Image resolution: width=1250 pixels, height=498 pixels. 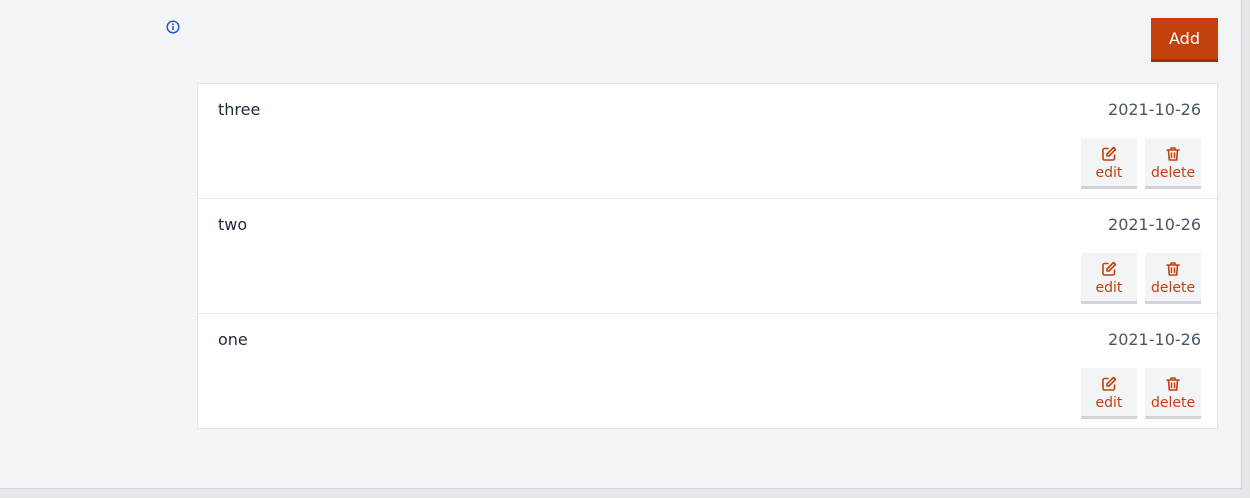 I want to click on item-name: three, so click(x=239, y=109).